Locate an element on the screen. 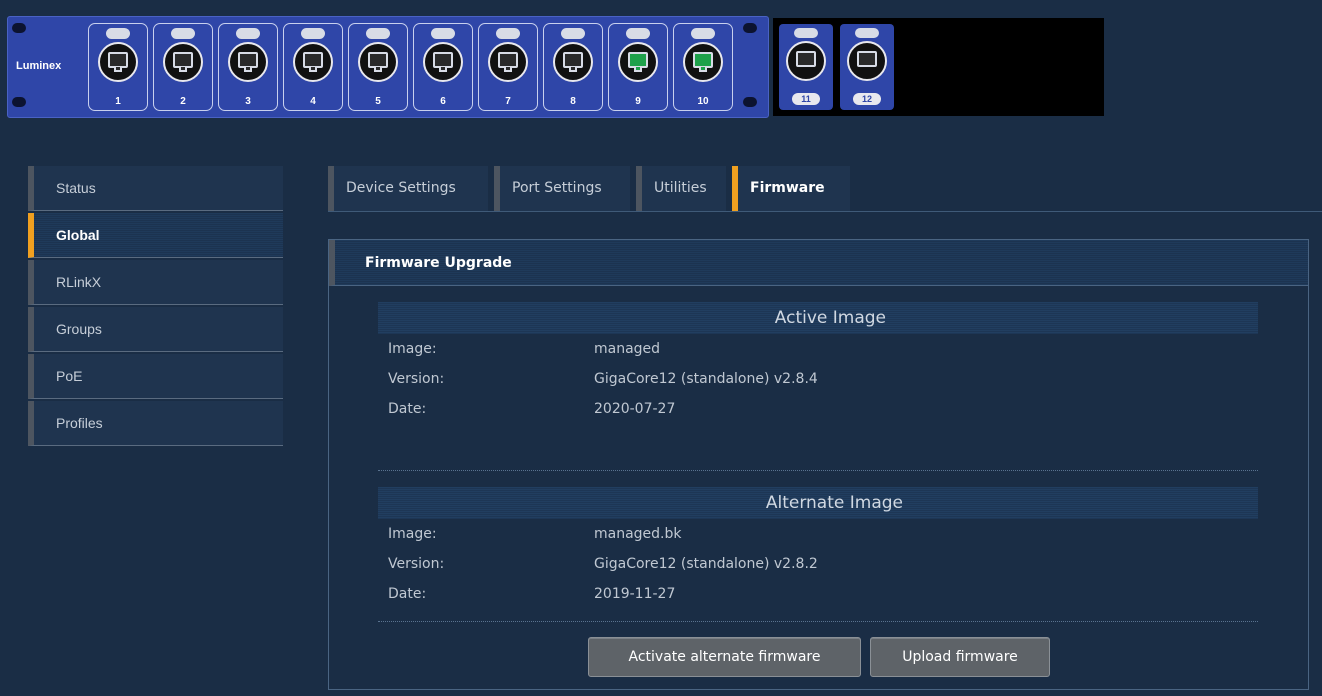 This screenshot has width=1322, height=696. port-label: 2 is located at coordinates (183, 101).